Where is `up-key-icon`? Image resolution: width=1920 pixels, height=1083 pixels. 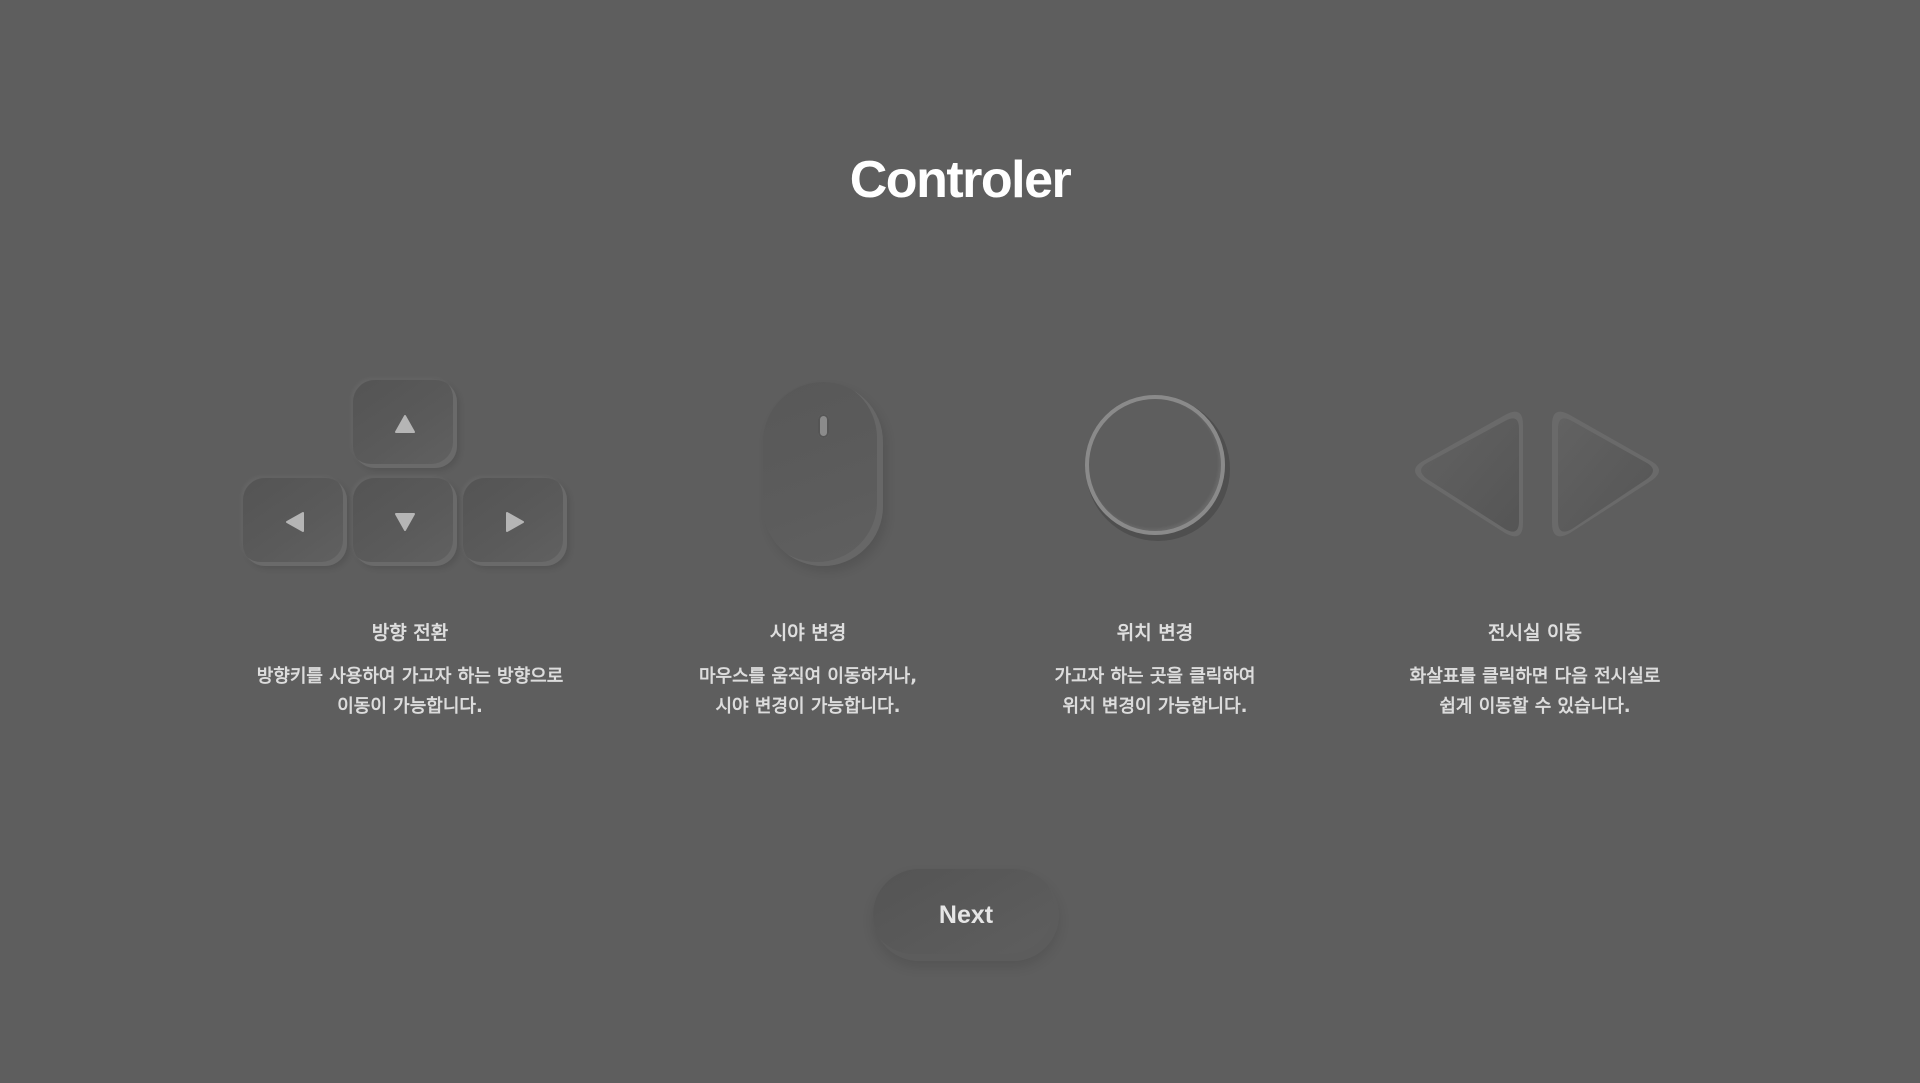 up-key-icon is located at coordinates (405, 424).